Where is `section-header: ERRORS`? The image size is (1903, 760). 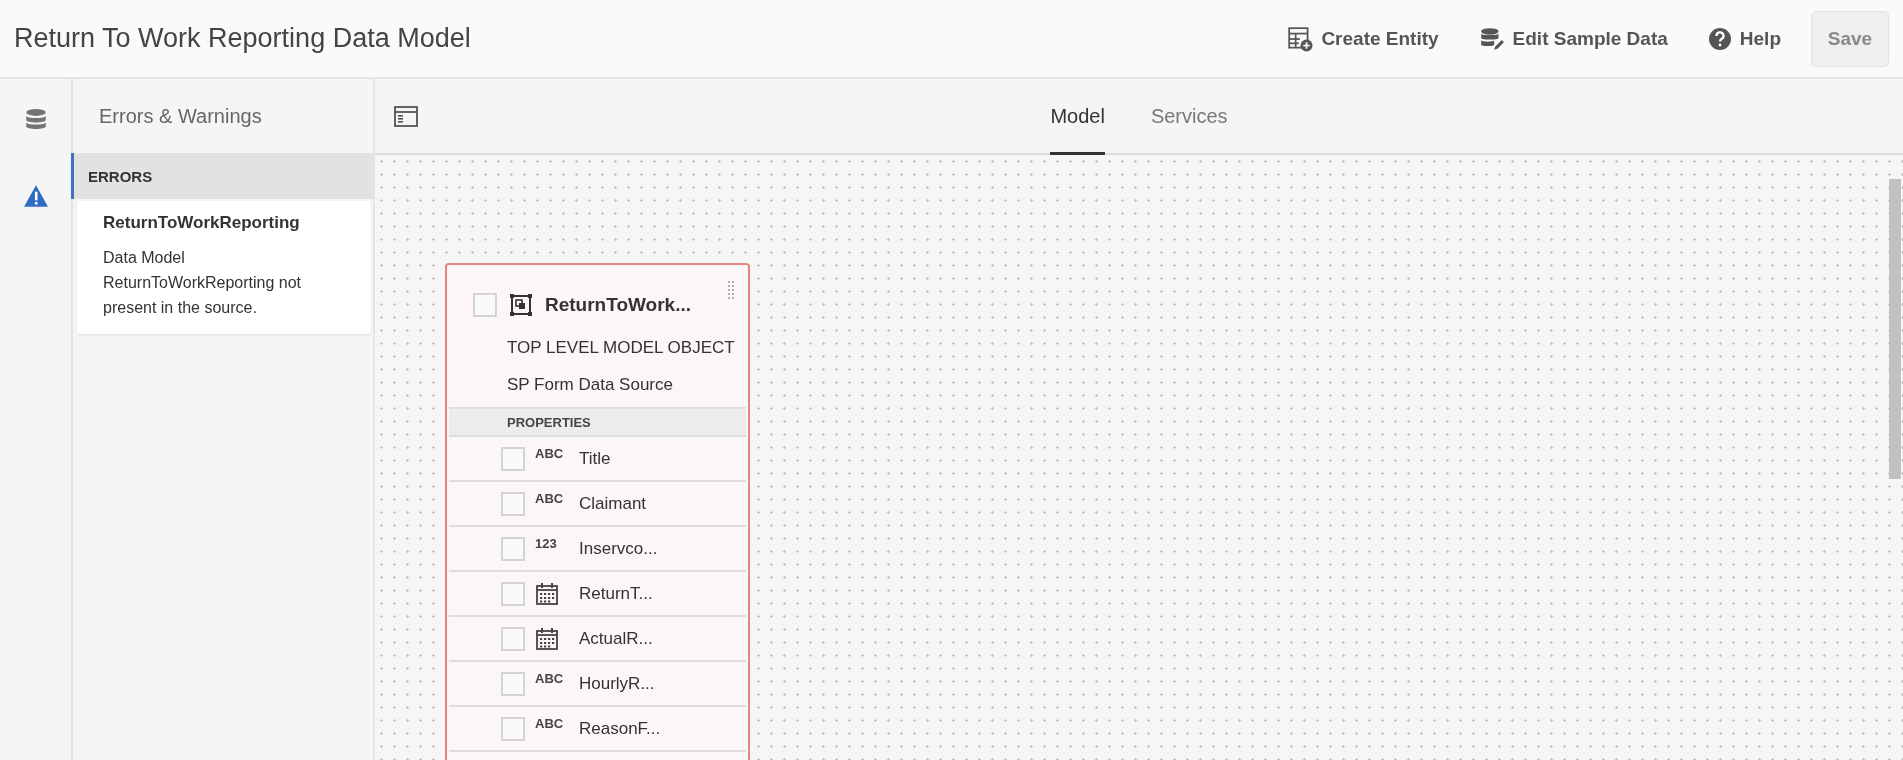 section-header: ERRORS is located at coordinates (222, 176).